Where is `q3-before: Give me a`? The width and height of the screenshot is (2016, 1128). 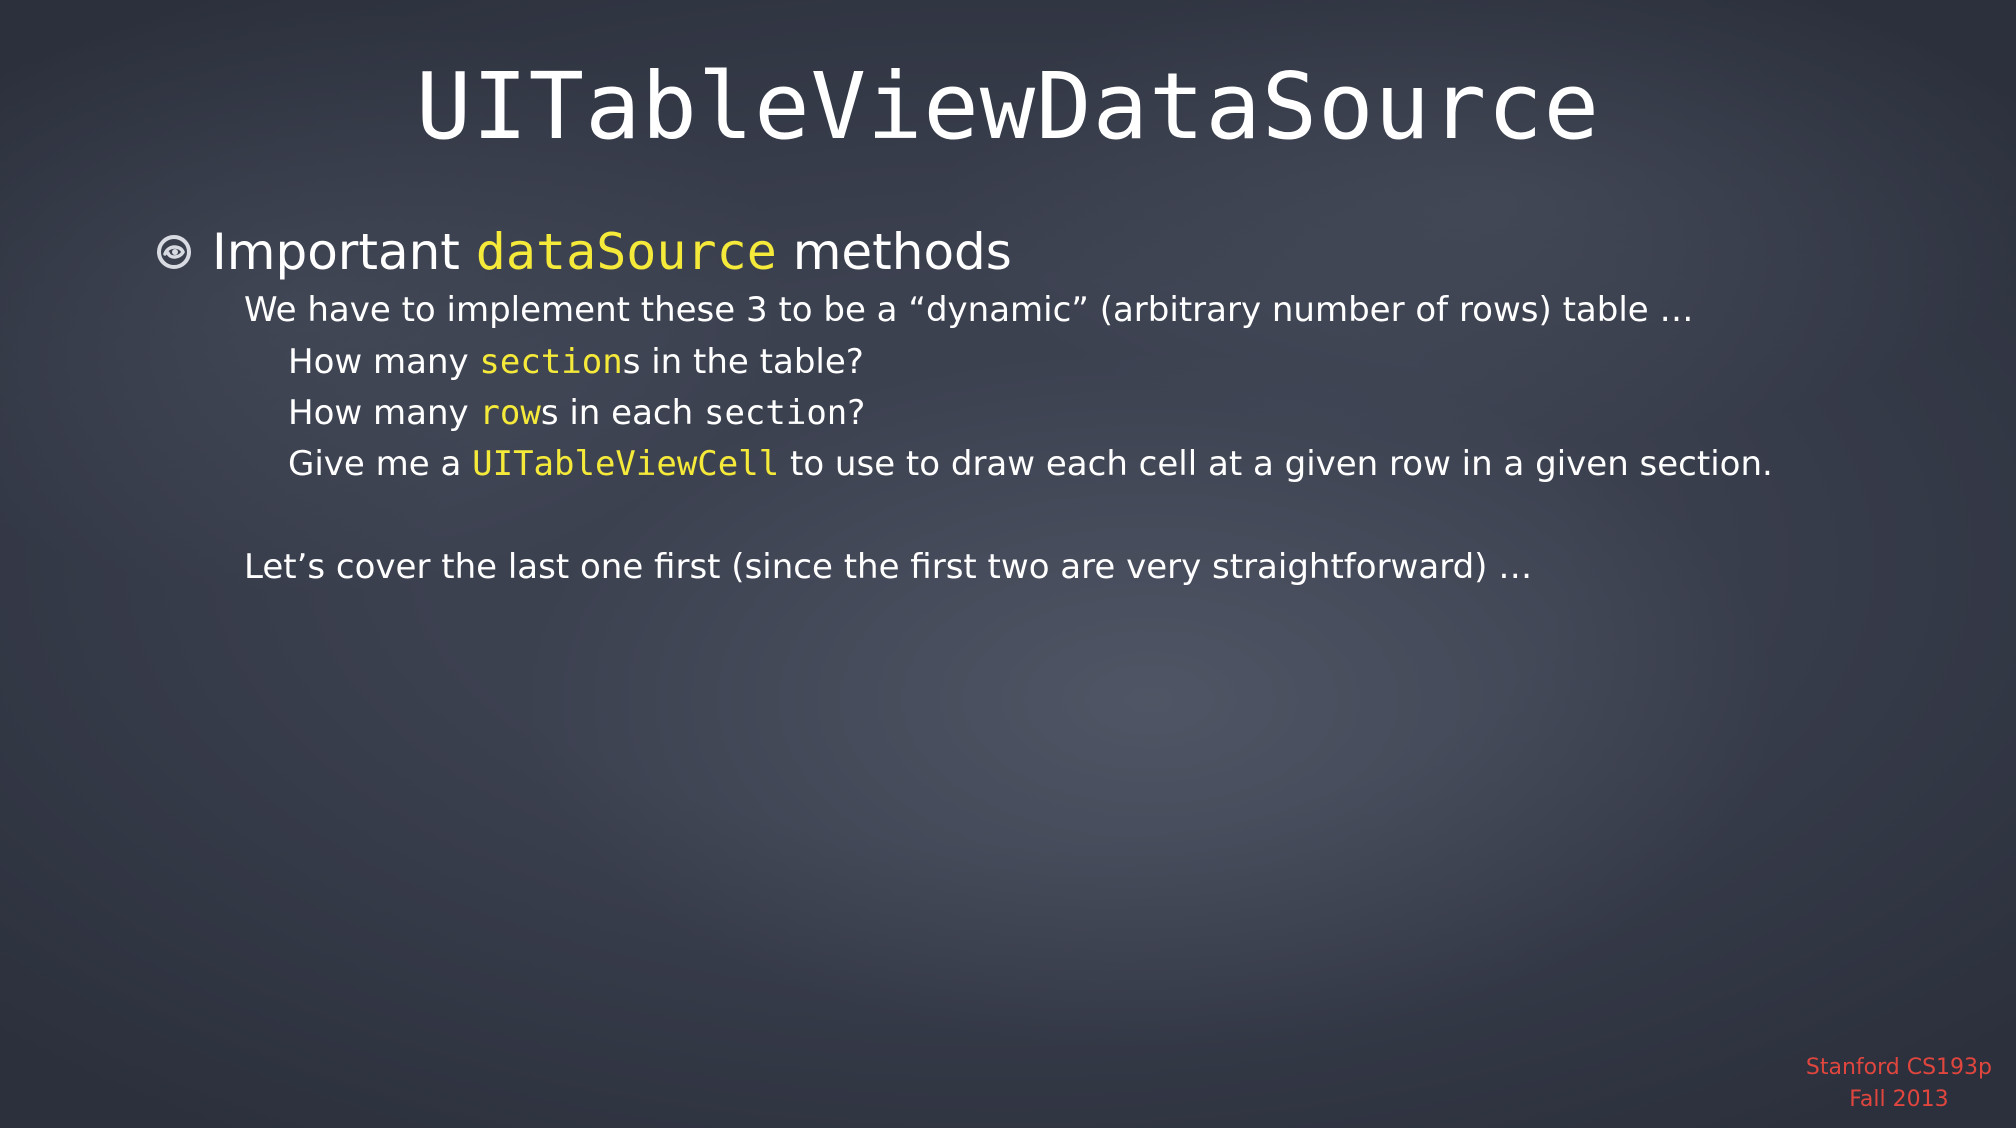 q3-before: Give me a is located at coordinates (380, 464).